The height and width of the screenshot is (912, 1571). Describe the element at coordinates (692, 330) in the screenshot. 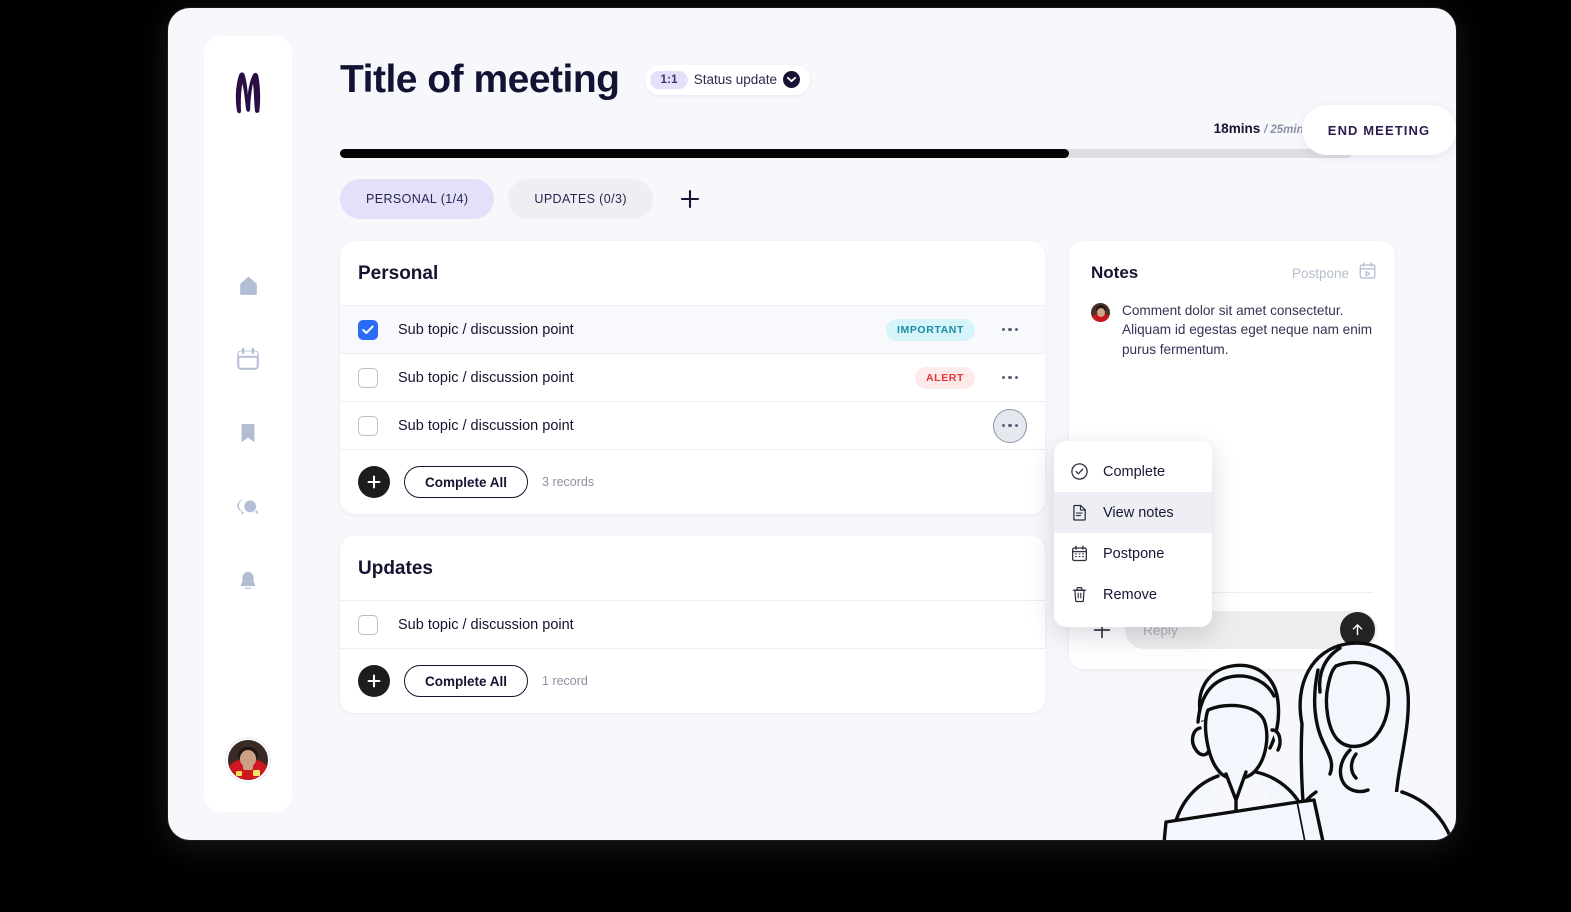

I see `table-row: Sub topic / discussion point IMPORTANT` at that location.